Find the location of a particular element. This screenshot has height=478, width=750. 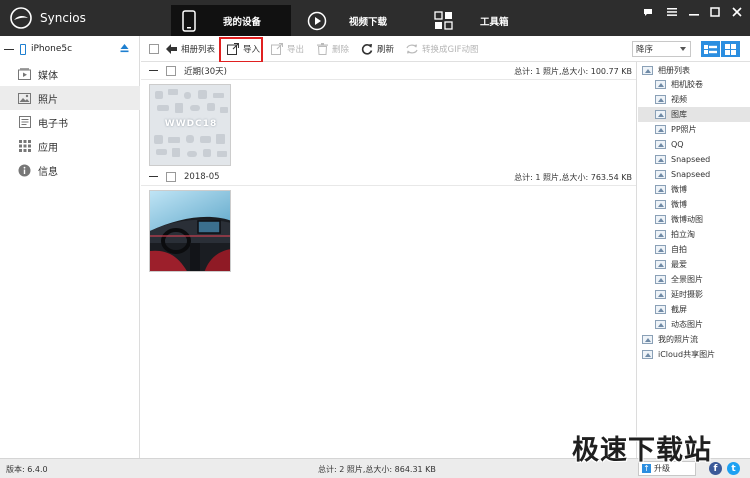

album-item: 视频 is located at coordinates (671, 99).